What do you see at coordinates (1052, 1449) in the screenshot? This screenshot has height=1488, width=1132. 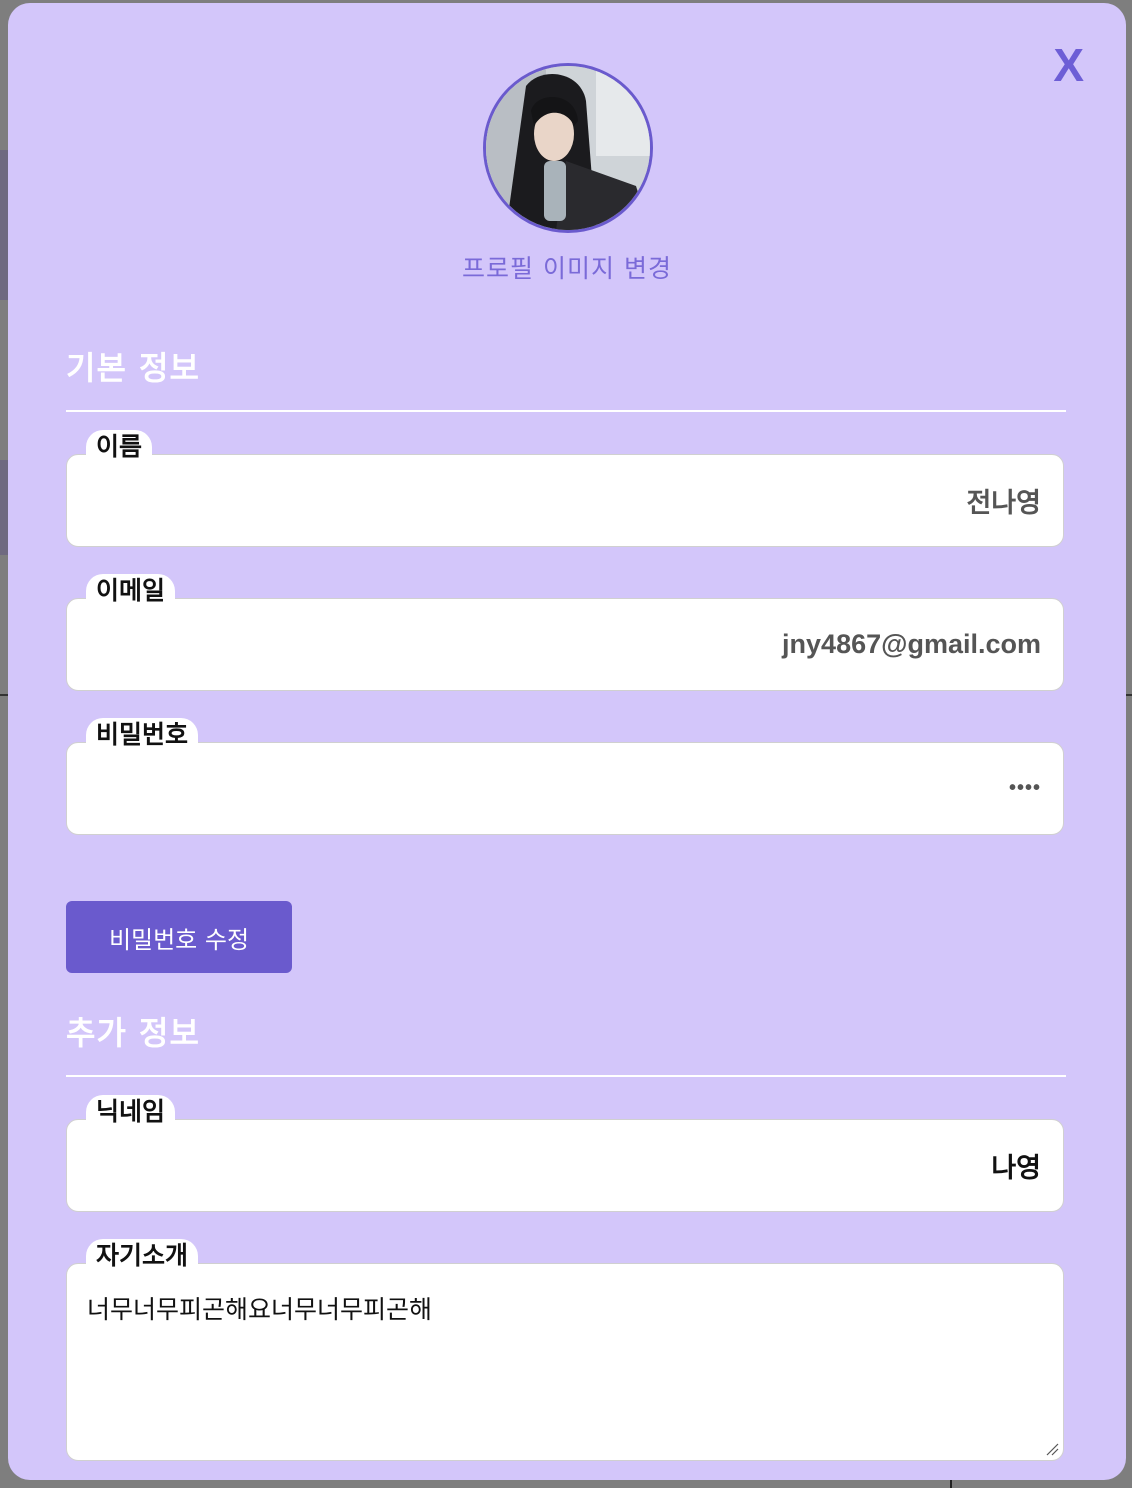 I see `resize-grip-icon` at bounding box center [1052, 1449].